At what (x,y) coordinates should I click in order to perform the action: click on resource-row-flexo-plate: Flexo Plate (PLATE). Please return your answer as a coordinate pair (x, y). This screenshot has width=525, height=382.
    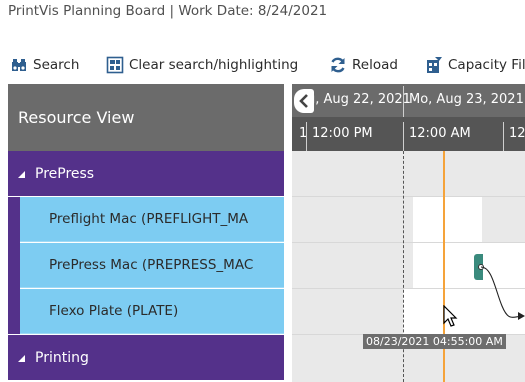
    Looking at the image, I should click on (152, 311).